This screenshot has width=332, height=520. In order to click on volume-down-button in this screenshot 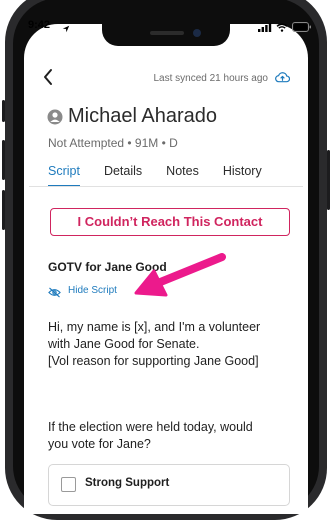, I will do `click(3, 210)`.